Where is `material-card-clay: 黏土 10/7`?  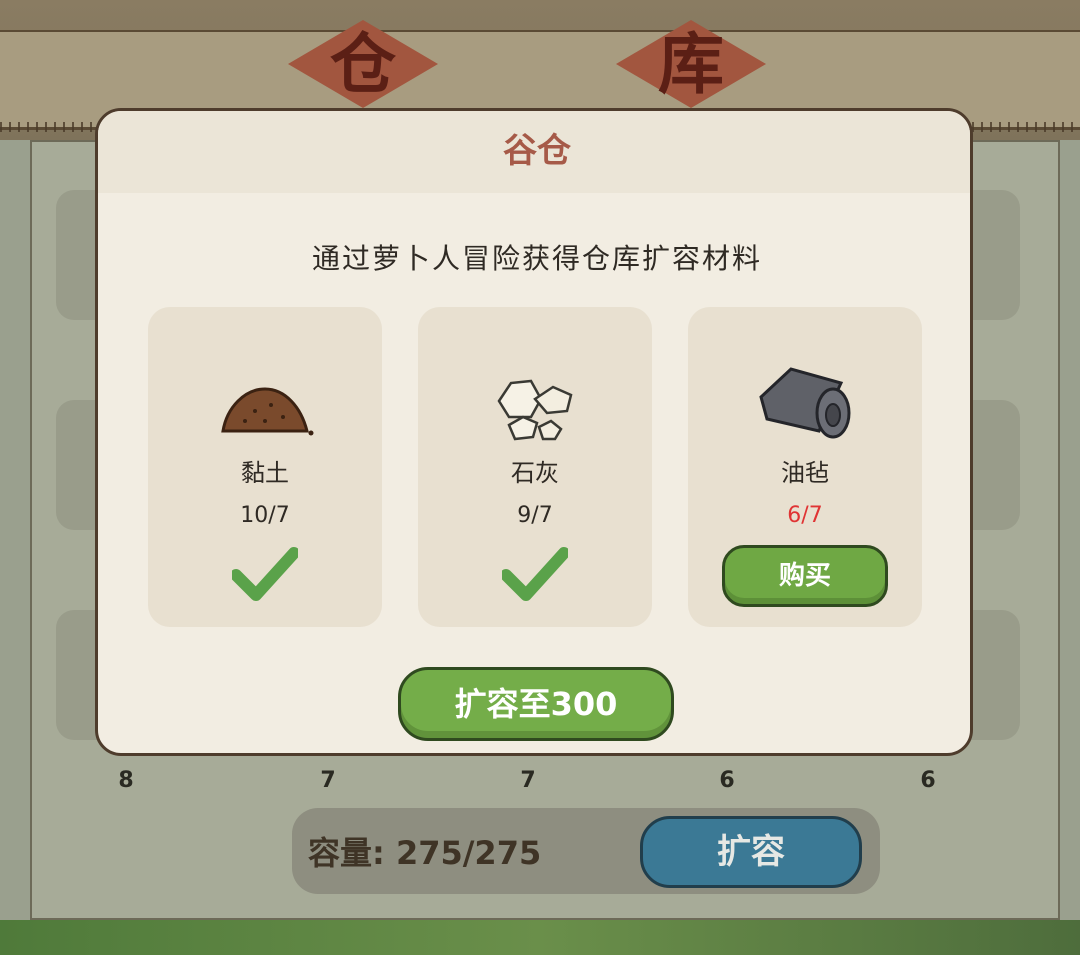
material-card-clay: 黏土 10/7 is located at coordinates (265, 467).